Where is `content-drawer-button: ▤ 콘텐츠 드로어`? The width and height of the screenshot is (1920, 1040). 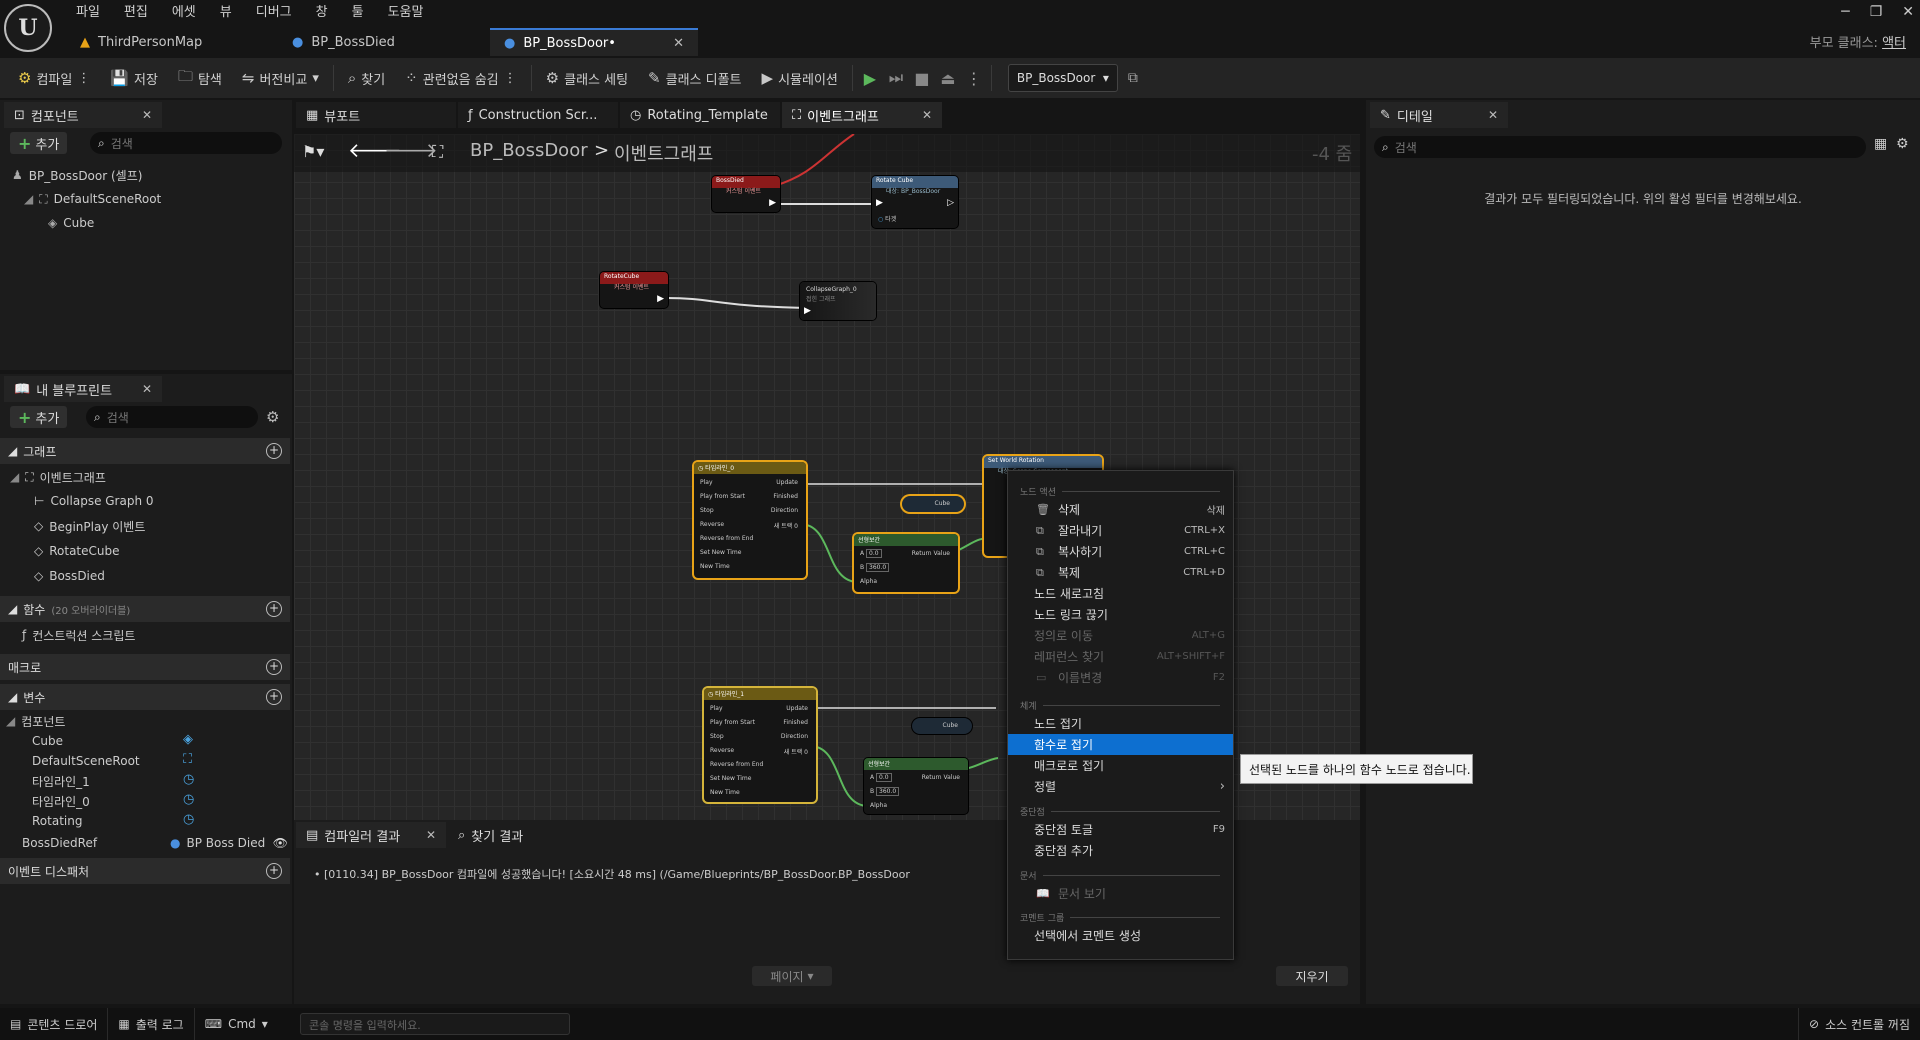 content-drawer-button: ▤ 콘텐츠 드로어 is located at coordinates (54, 1024).